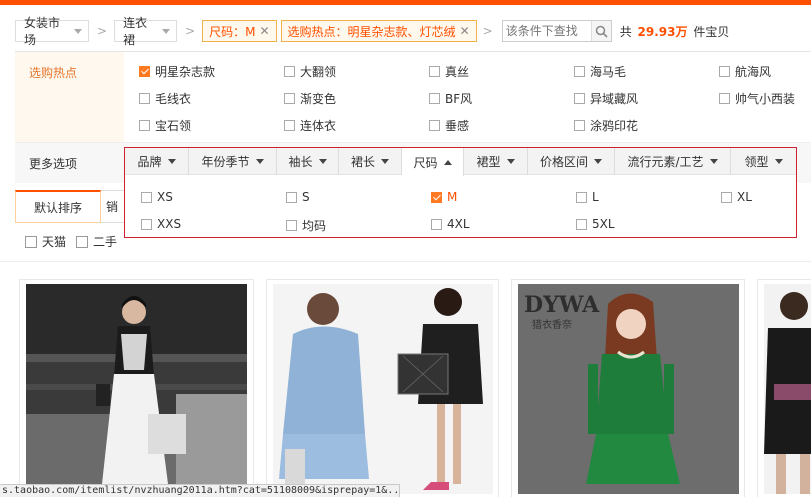 Image resolution: width=811 pixels, height=497 pixels. Describe the element at coordinates (53, 164) in the screenshot. I see `more-options-label: 更多选项` at that location.